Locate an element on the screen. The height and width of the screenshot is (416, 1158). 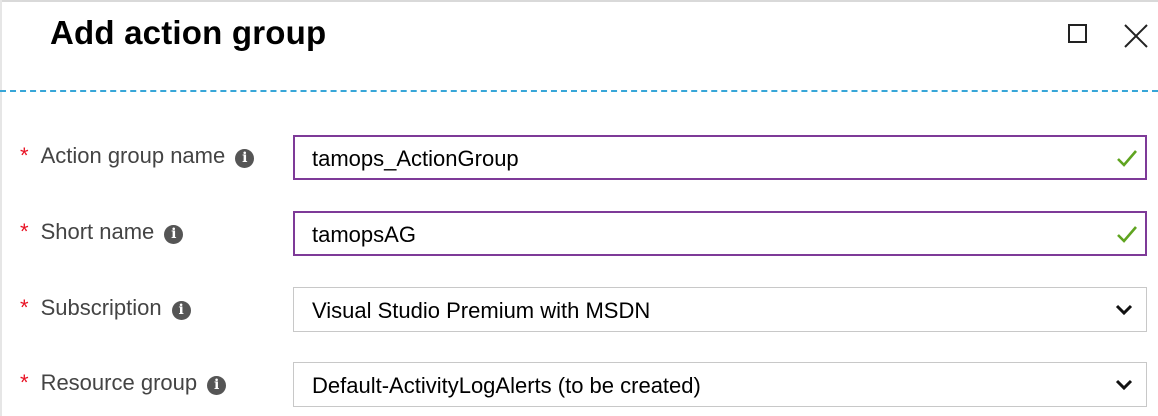
close-icon is located at coordinates (1136, 36).